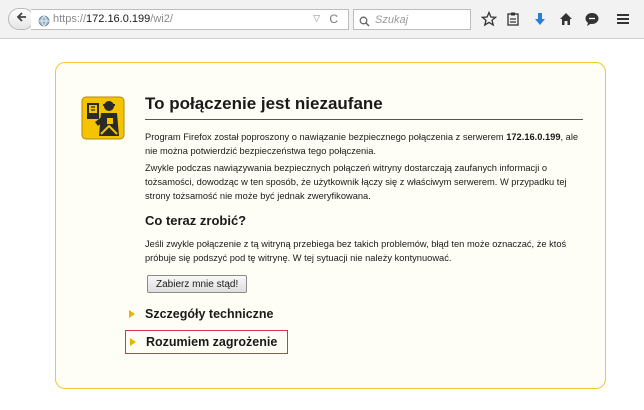 The image size is (644, 410). I want to click on url-text: https://172.16.0.199/wi2/, so click(113, 19).